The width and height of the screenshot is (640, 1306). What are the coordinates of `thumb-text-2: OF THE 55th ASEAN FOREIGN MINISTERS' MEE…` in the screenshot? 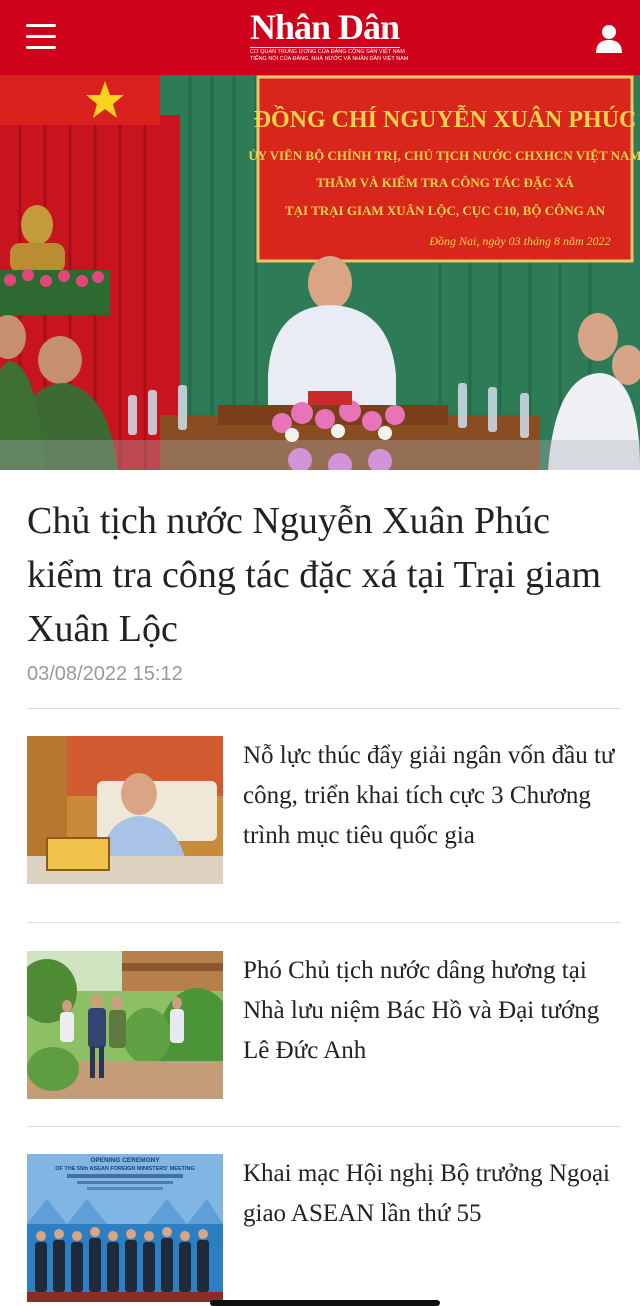 It's located at (125, 1169).